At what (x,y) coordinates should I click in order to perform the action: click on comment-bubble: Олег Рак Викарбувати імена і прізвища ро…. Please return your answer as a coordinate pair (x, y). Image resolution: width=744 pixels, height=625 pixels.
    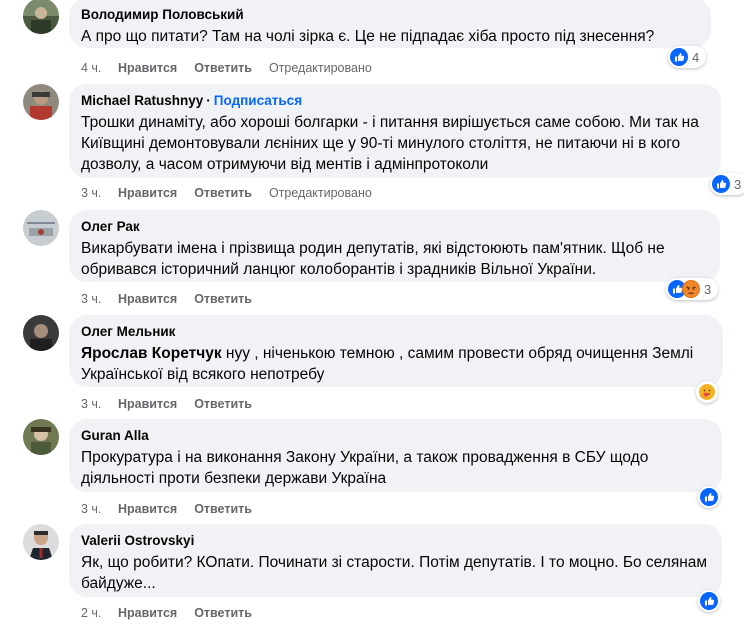
    Looking at the image, I should click on (394, 246).